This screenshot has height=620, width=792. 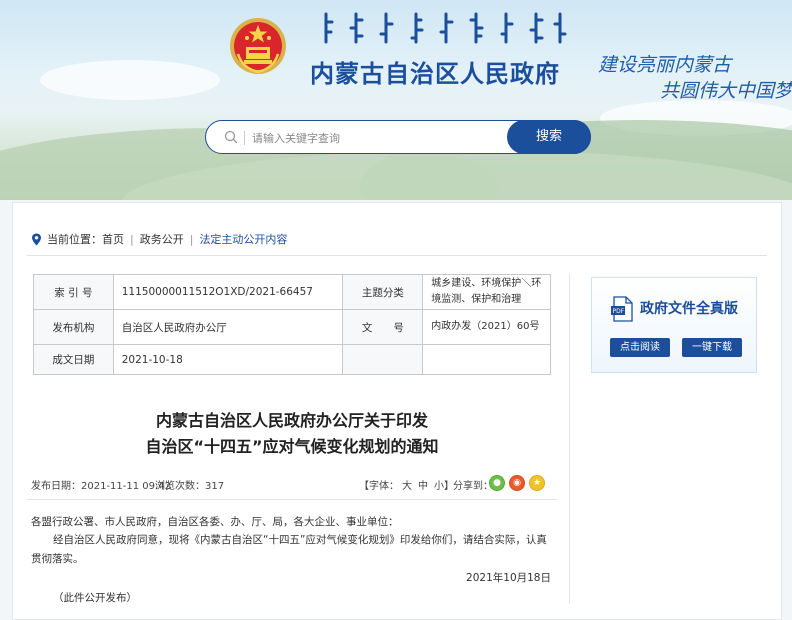 I want to click on publish-date: 发布日期：2021-11-11 09:42, so click(x=101, y=486).